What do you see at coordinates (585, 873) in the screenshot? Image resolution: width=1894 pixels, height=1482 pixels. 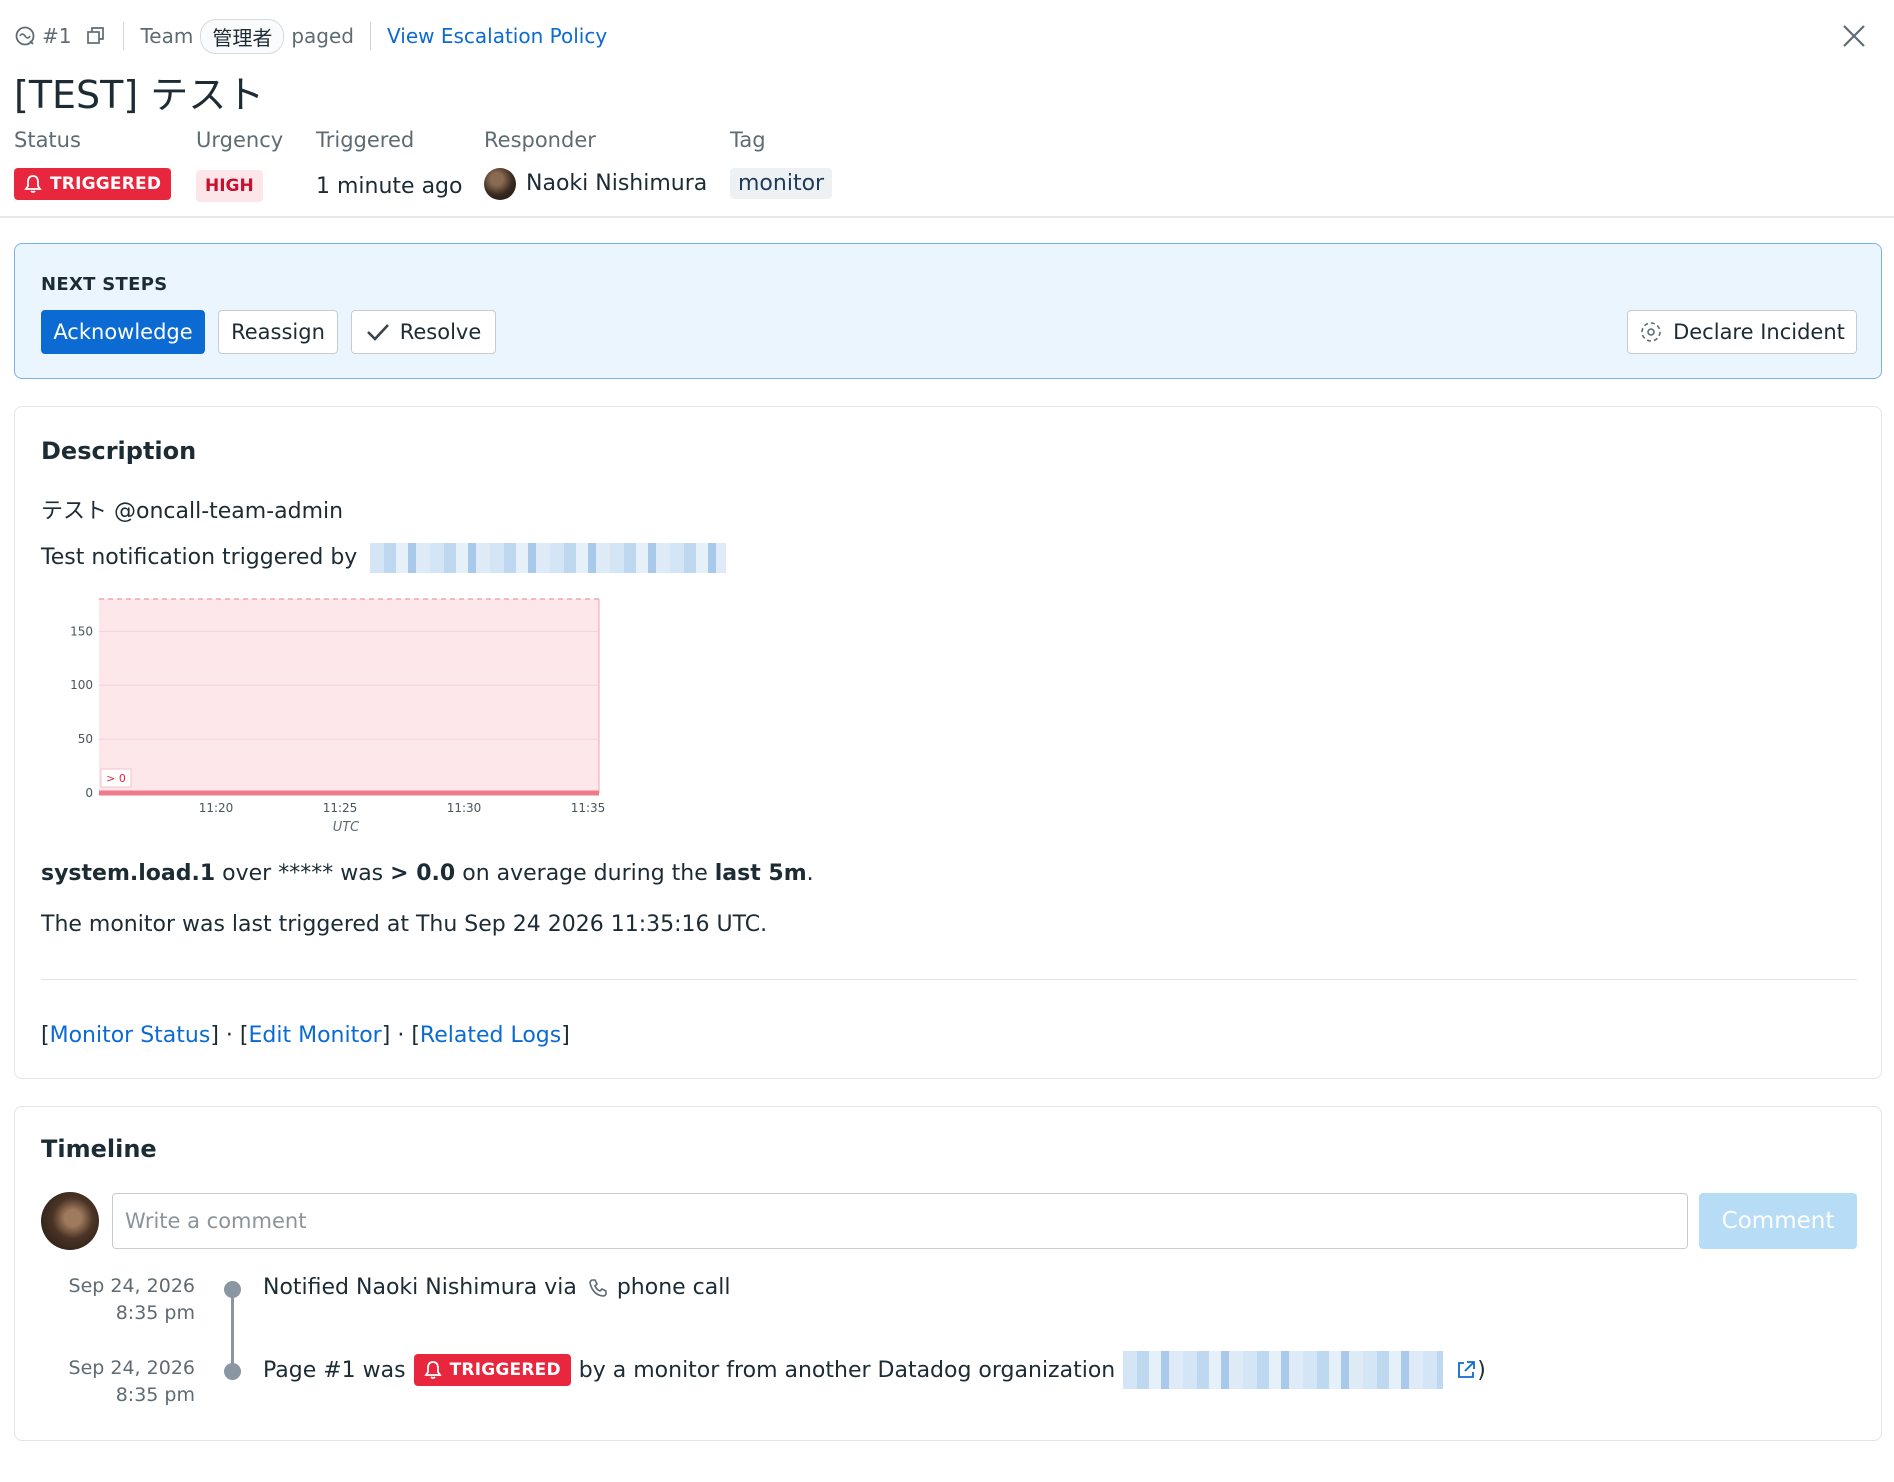 I see `on-average-text: on average during the` at bounding box center [585, 873].